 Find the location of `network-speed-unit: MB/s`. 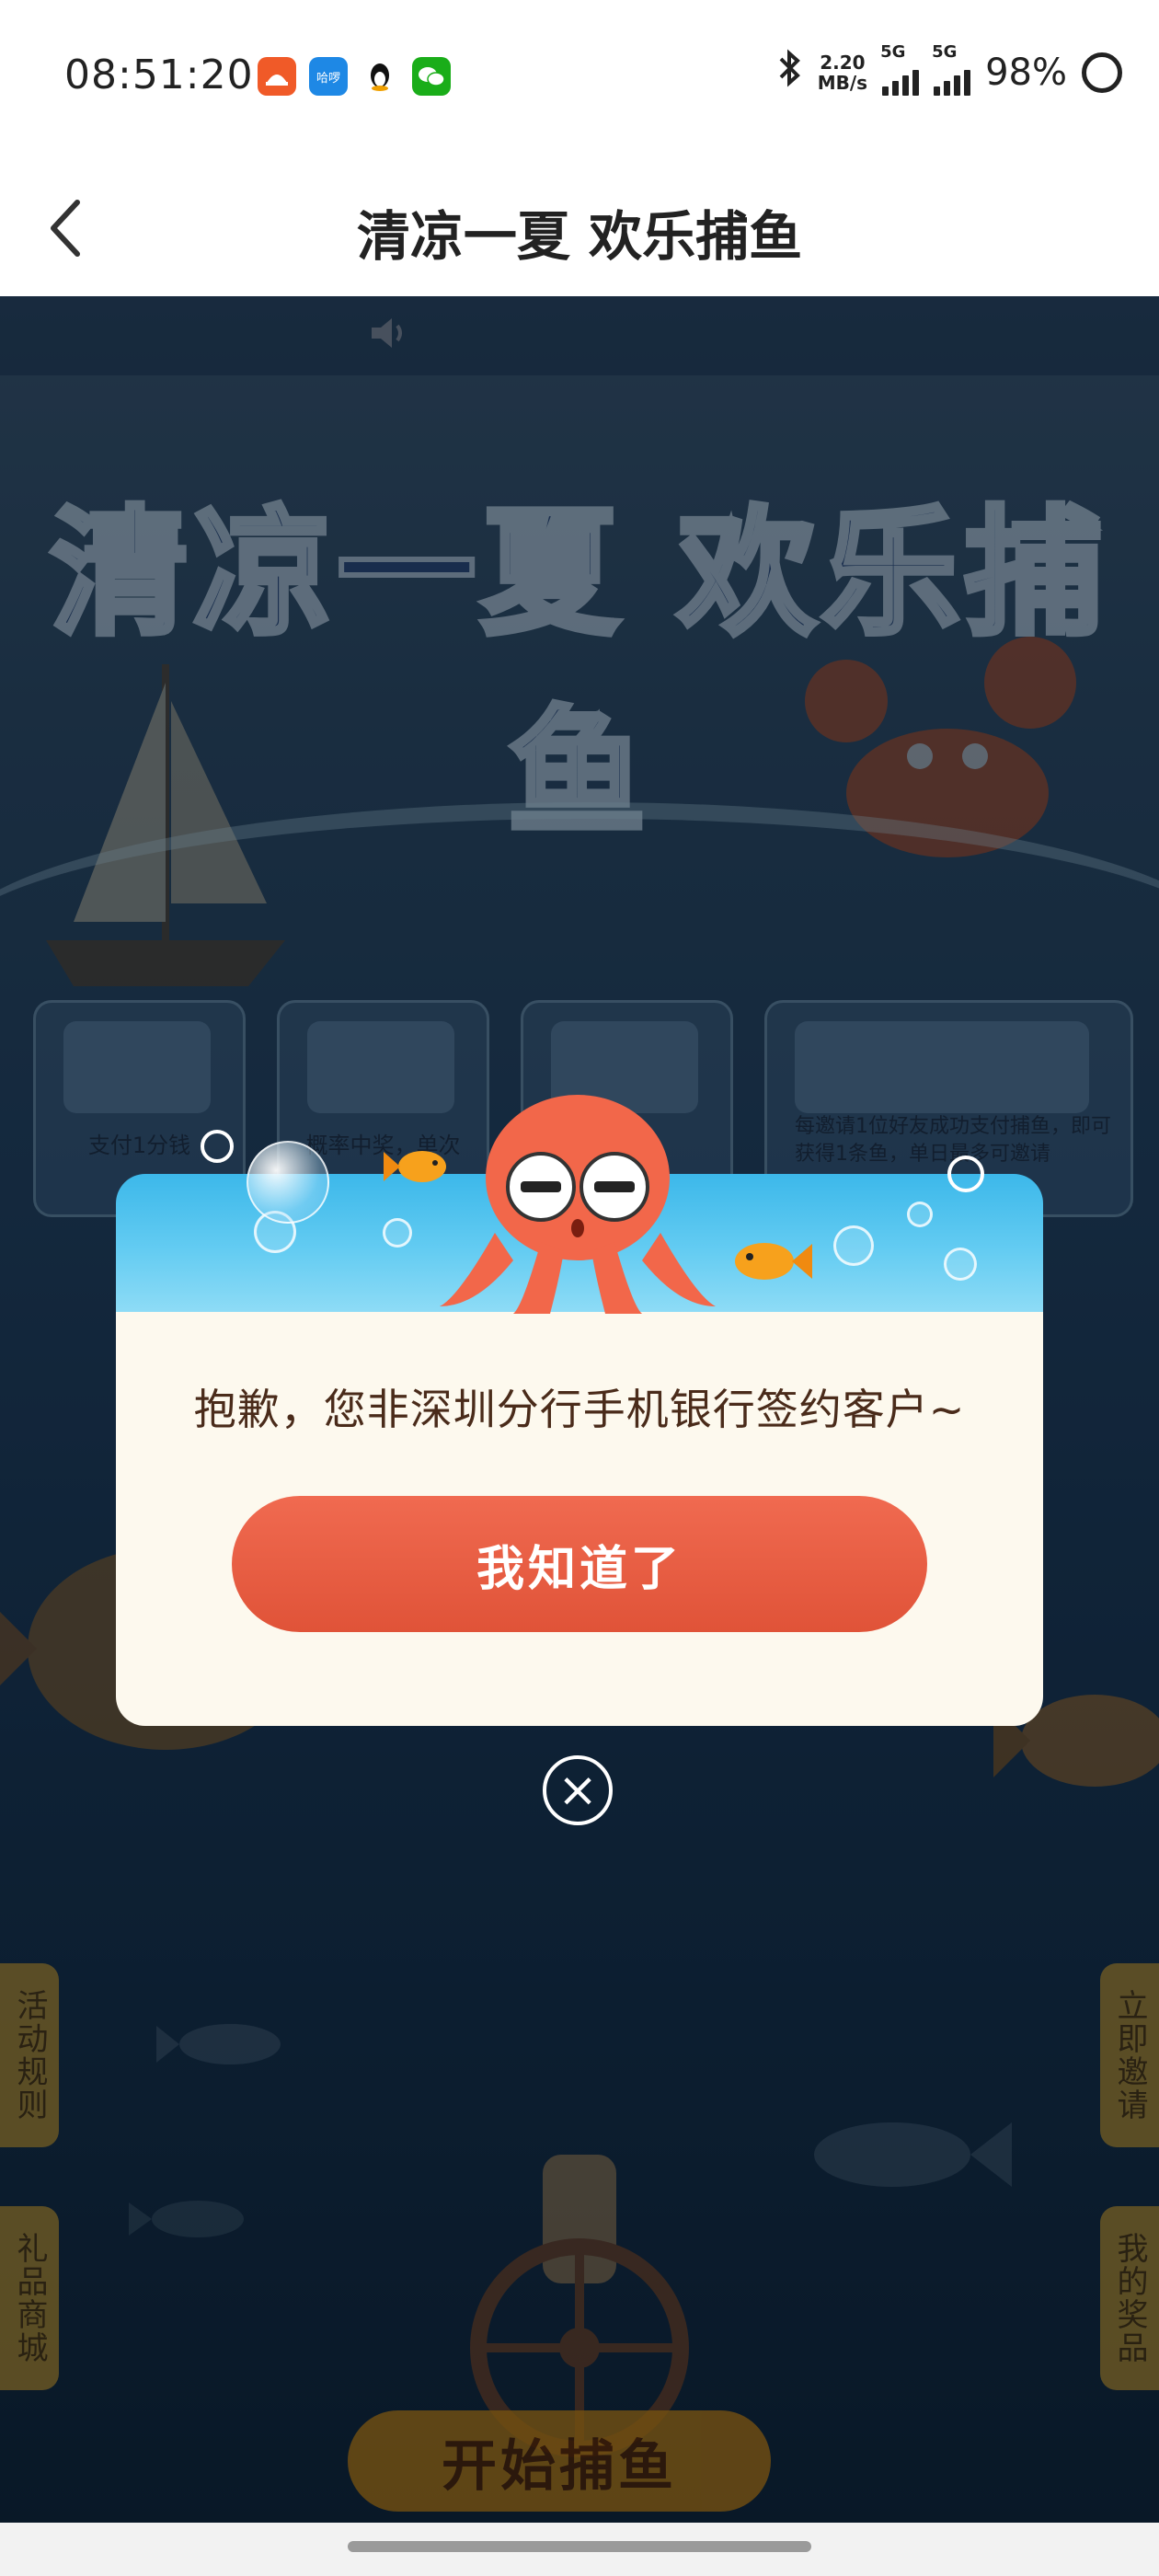

network-speed-unit: MB/s is located at coordinates (842, 83).